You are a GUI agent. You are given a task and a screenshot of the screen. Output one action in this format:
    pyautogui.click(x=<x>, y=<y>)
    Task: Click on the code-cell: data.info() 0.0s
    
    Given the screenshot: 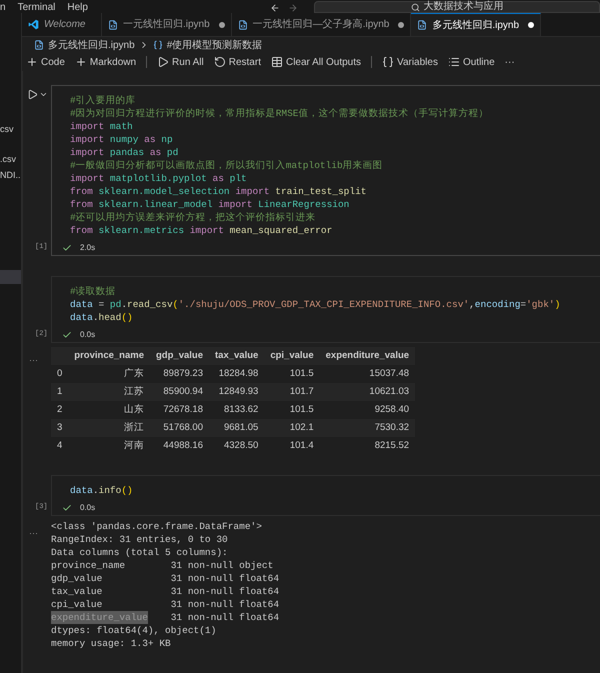 What is the action you would take?
    pyautogui.click(x=325, y=495)
    